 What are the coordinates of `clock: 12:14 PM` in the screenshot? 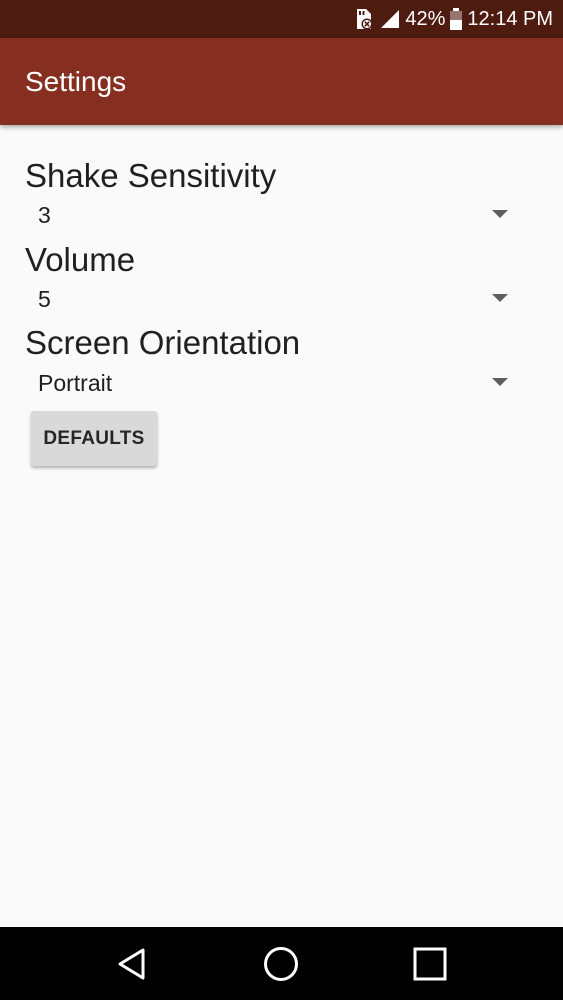 It's located at (510, 18).